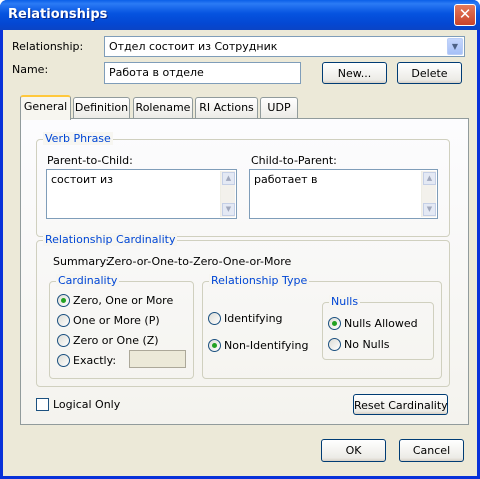 The image size is (480, 479). Describe the element at coordinates (45, 107) in the screenshot. I see `tab-general: General` at that location.